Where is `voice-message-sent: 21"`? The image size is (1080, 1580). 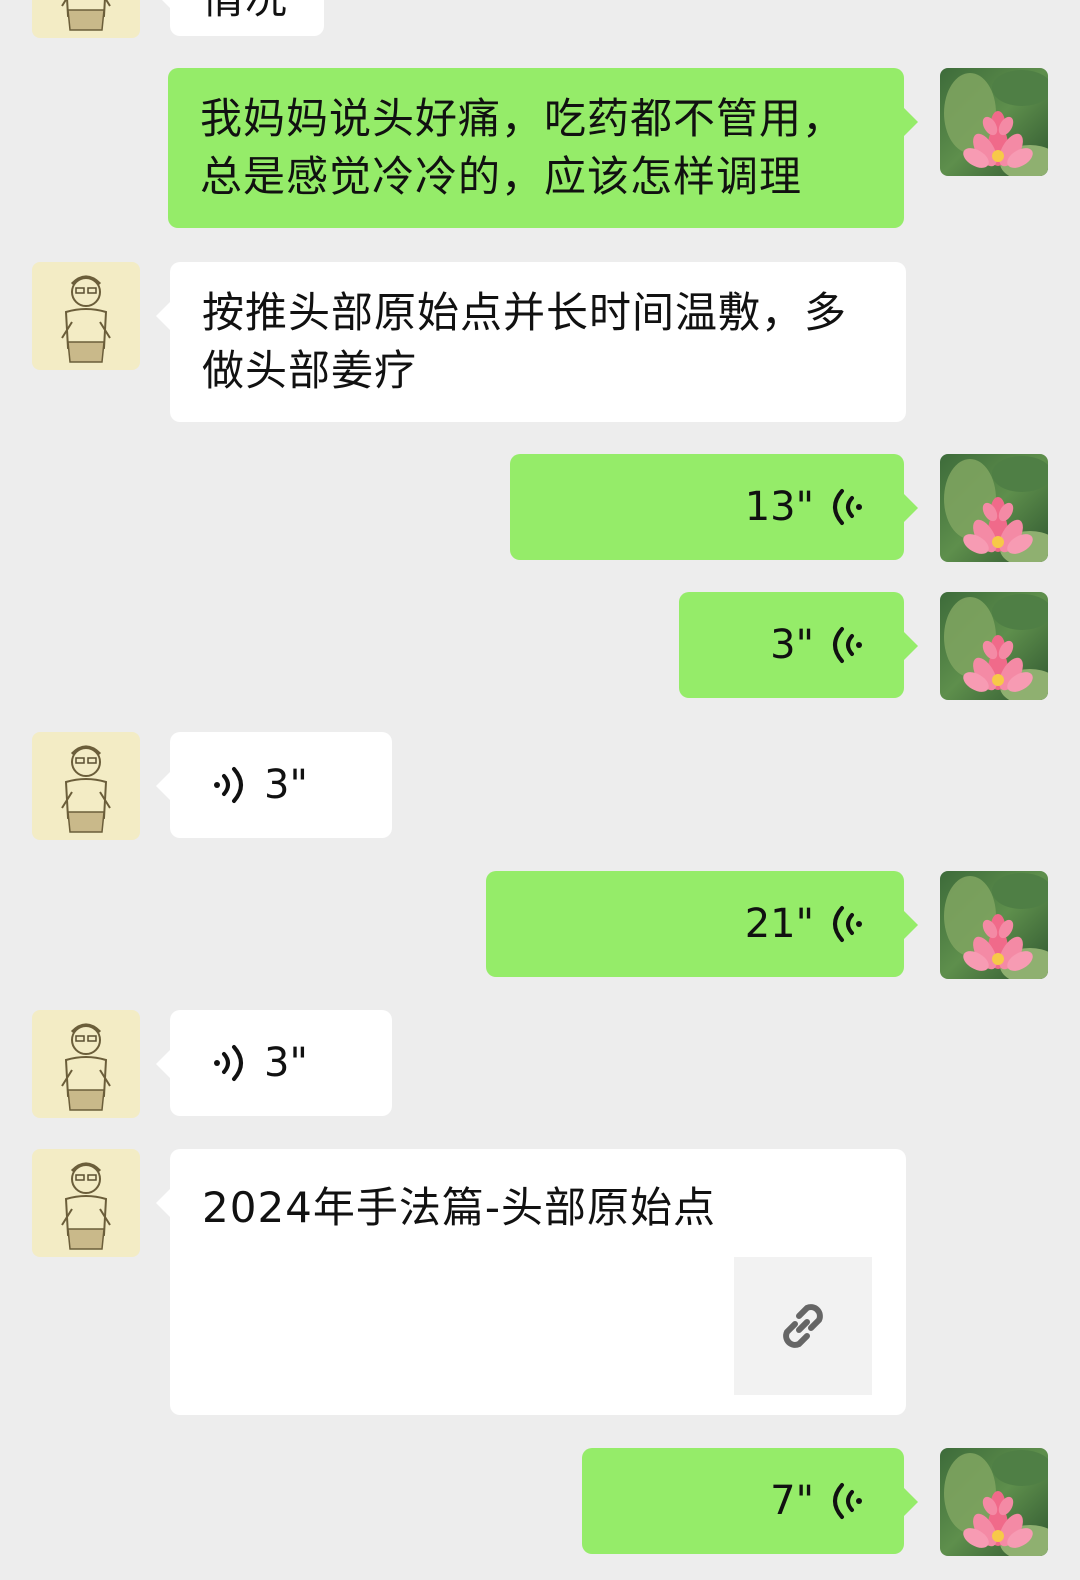 voice-message-sent: 21" is located at coordinates (702, 924).